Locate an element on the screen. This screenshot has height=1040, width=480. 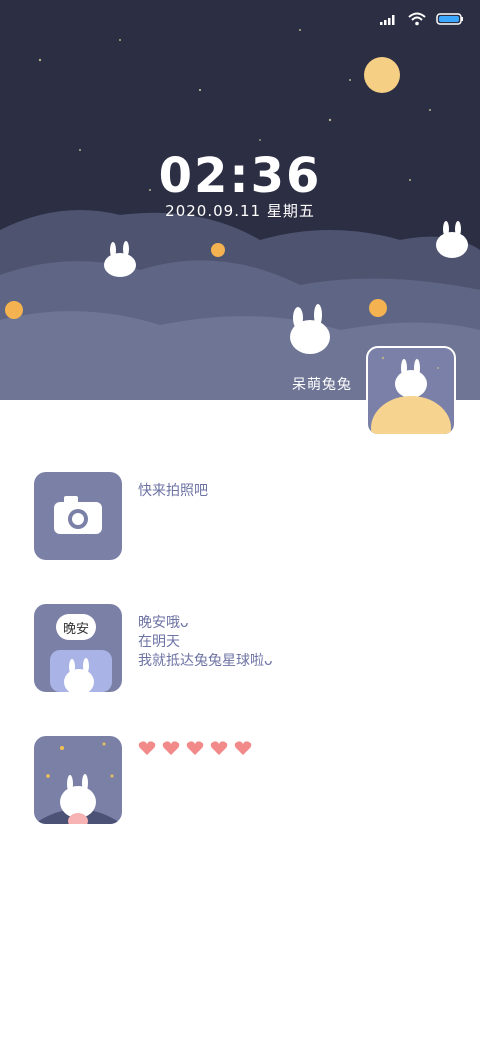
battery-icon is located at coordinates (449, 19).